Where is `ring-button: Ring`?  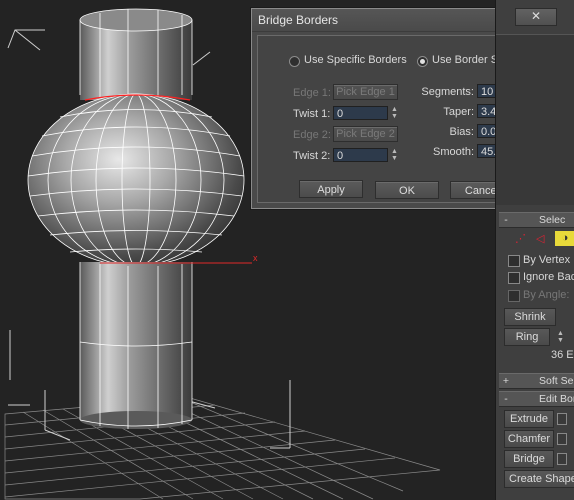 ring-button: Ring is located at coordinates (527, 337).